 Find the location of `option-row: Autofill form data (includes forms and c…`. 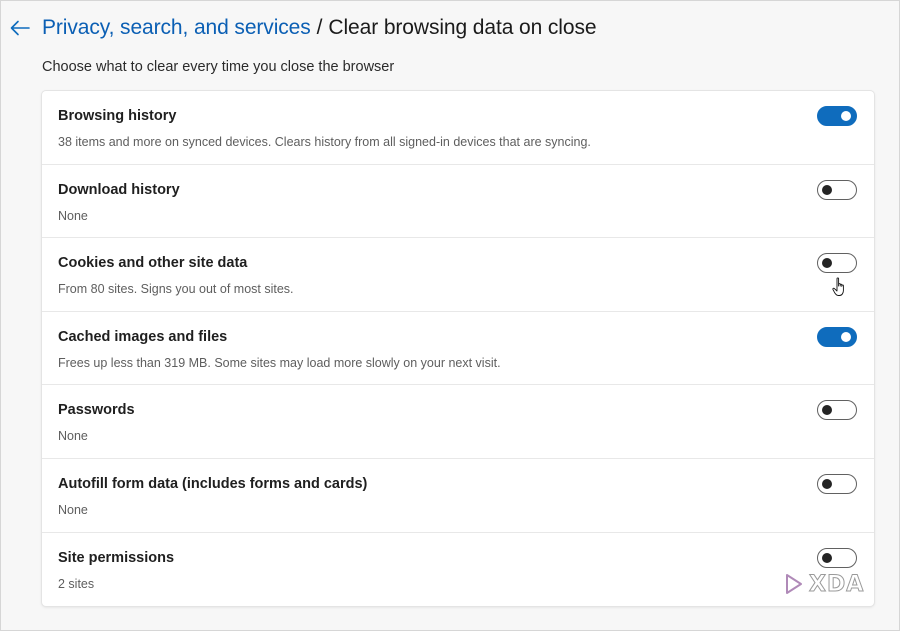

option-row: Autofill form data (includes forms and c… is located at coordinates (458, 496).